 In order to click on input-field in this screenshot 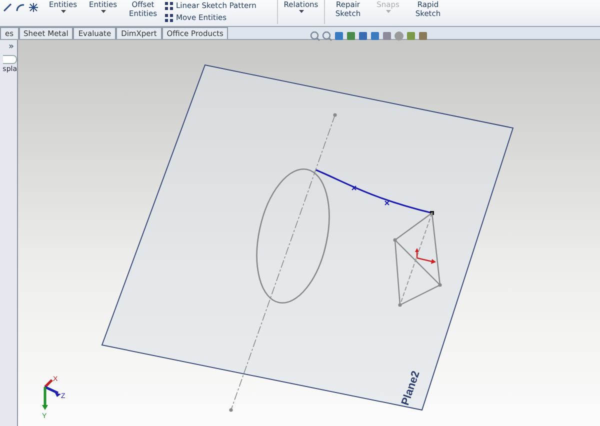, I will do `click(10, 59)`.